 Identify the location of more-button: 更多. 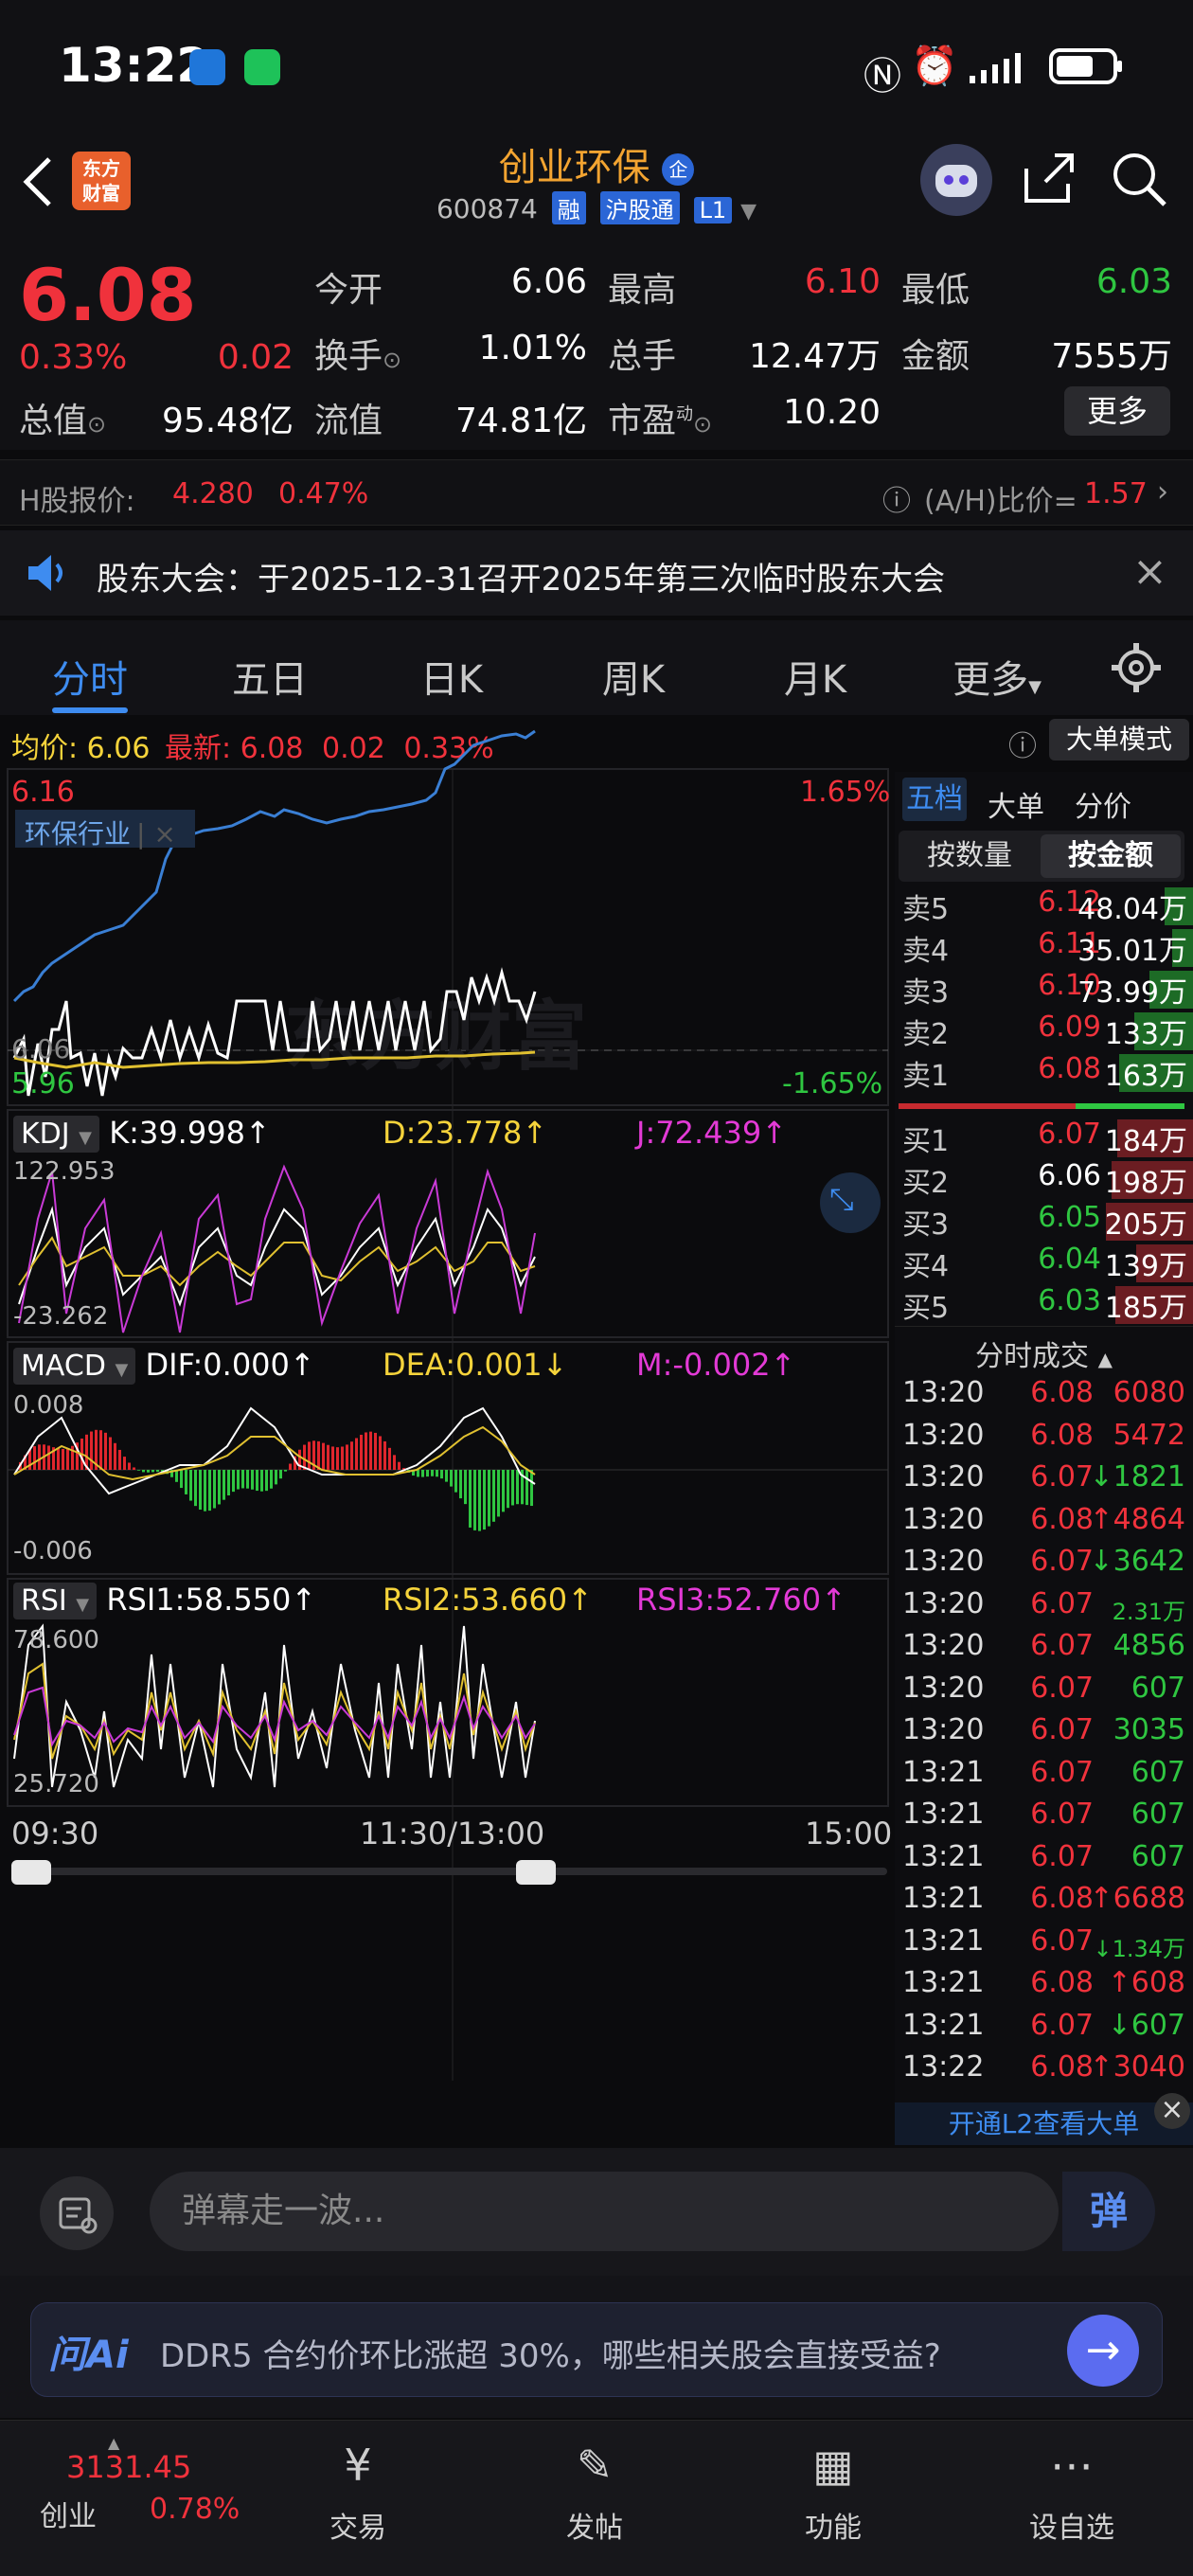
(1117, 411).